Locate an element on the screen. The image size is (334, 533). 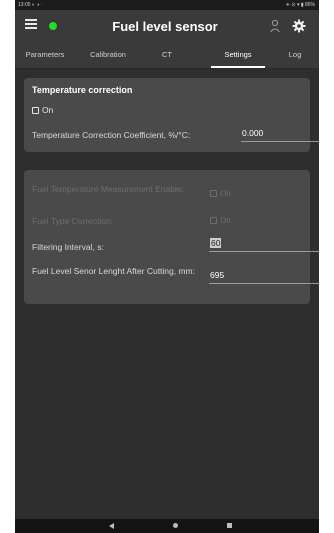
temperature-correction-checkbox: On is located at coordinates (42, 110).